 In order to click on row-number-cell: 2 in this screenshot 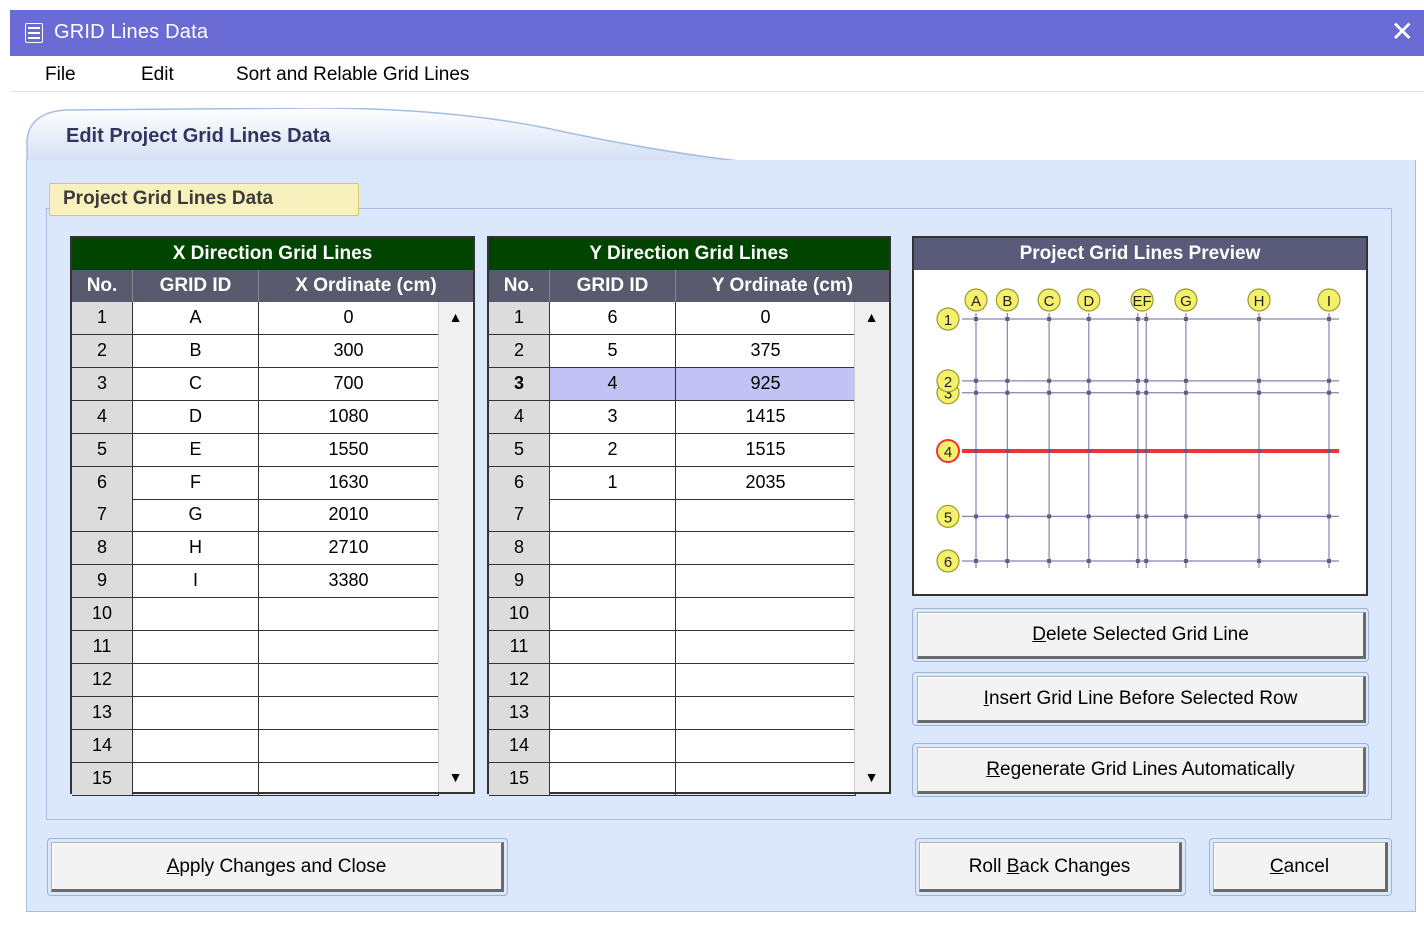, I will do `click(102, 351)`.